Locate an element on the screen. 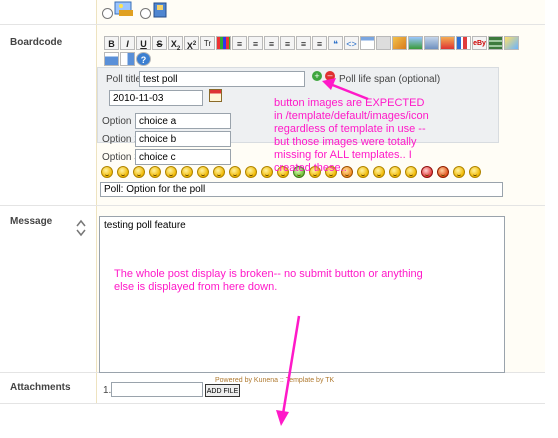 The width and height of the screenshot is (558, 438). smiley-smile-icon is located at coordinates (171, 172).